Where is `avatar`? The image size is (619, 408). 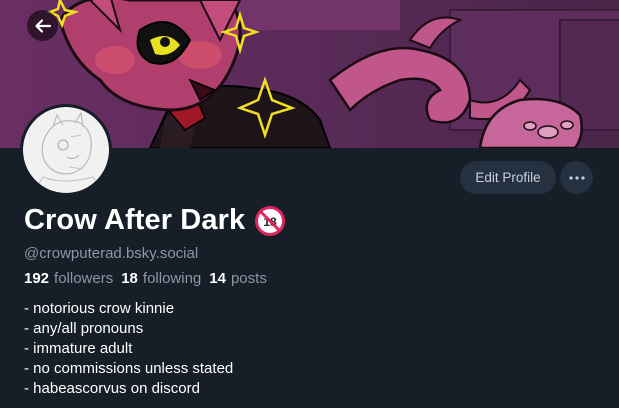 avatar is located at coordinates (66, 150).